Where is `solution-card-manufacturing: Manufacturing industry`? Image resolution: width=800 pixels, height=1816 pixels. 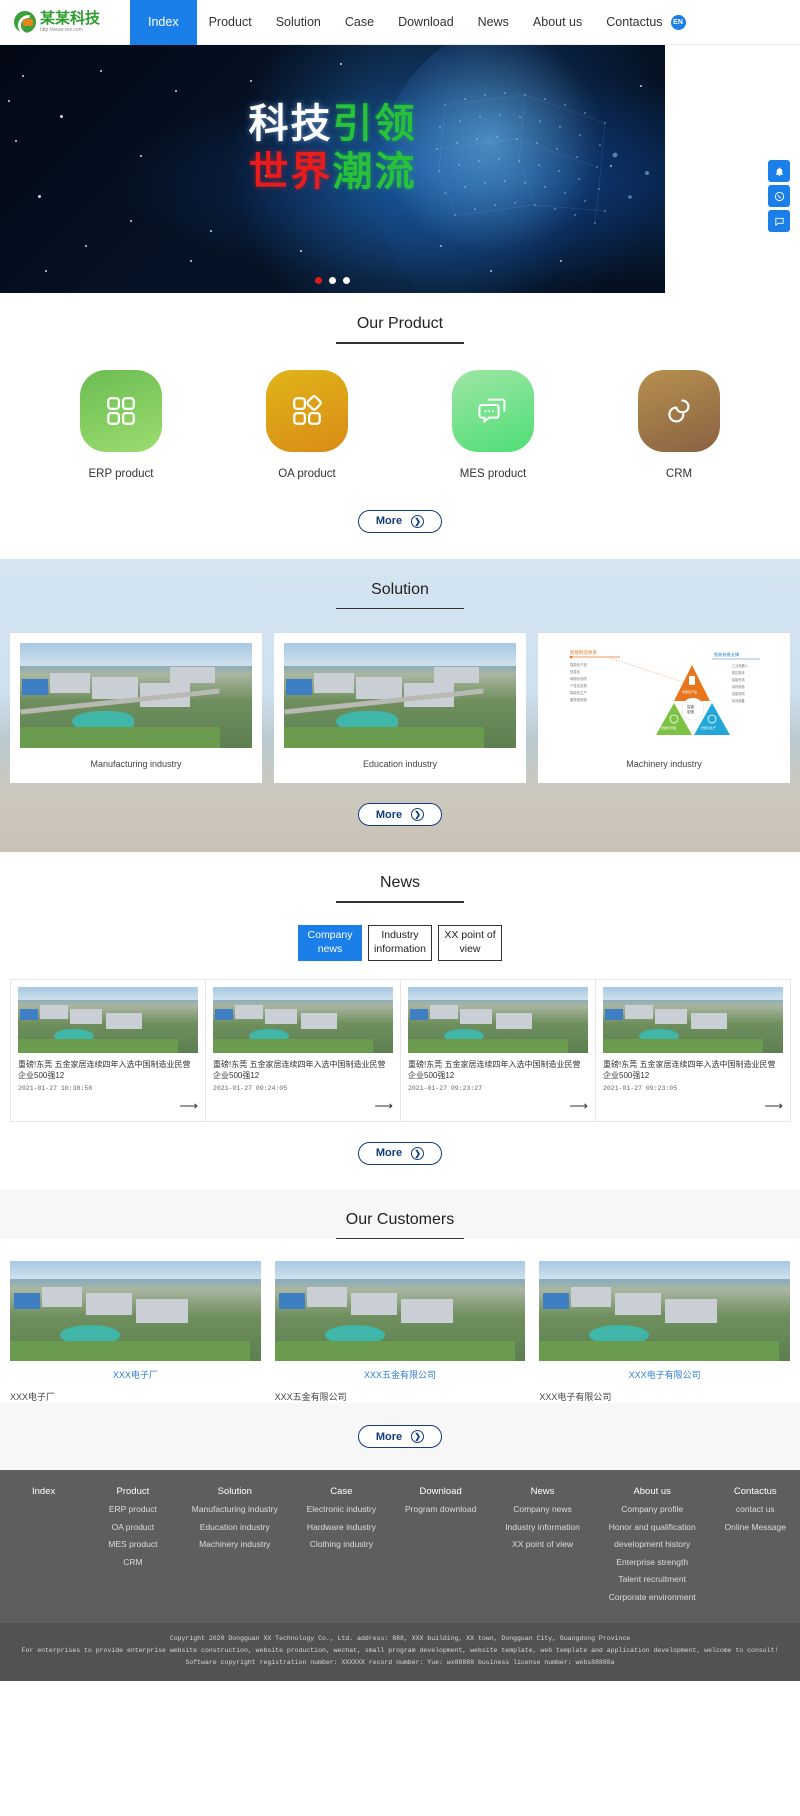 solution-card-manufacturing: Manufacturing industry is located at coordinates (136, 708).